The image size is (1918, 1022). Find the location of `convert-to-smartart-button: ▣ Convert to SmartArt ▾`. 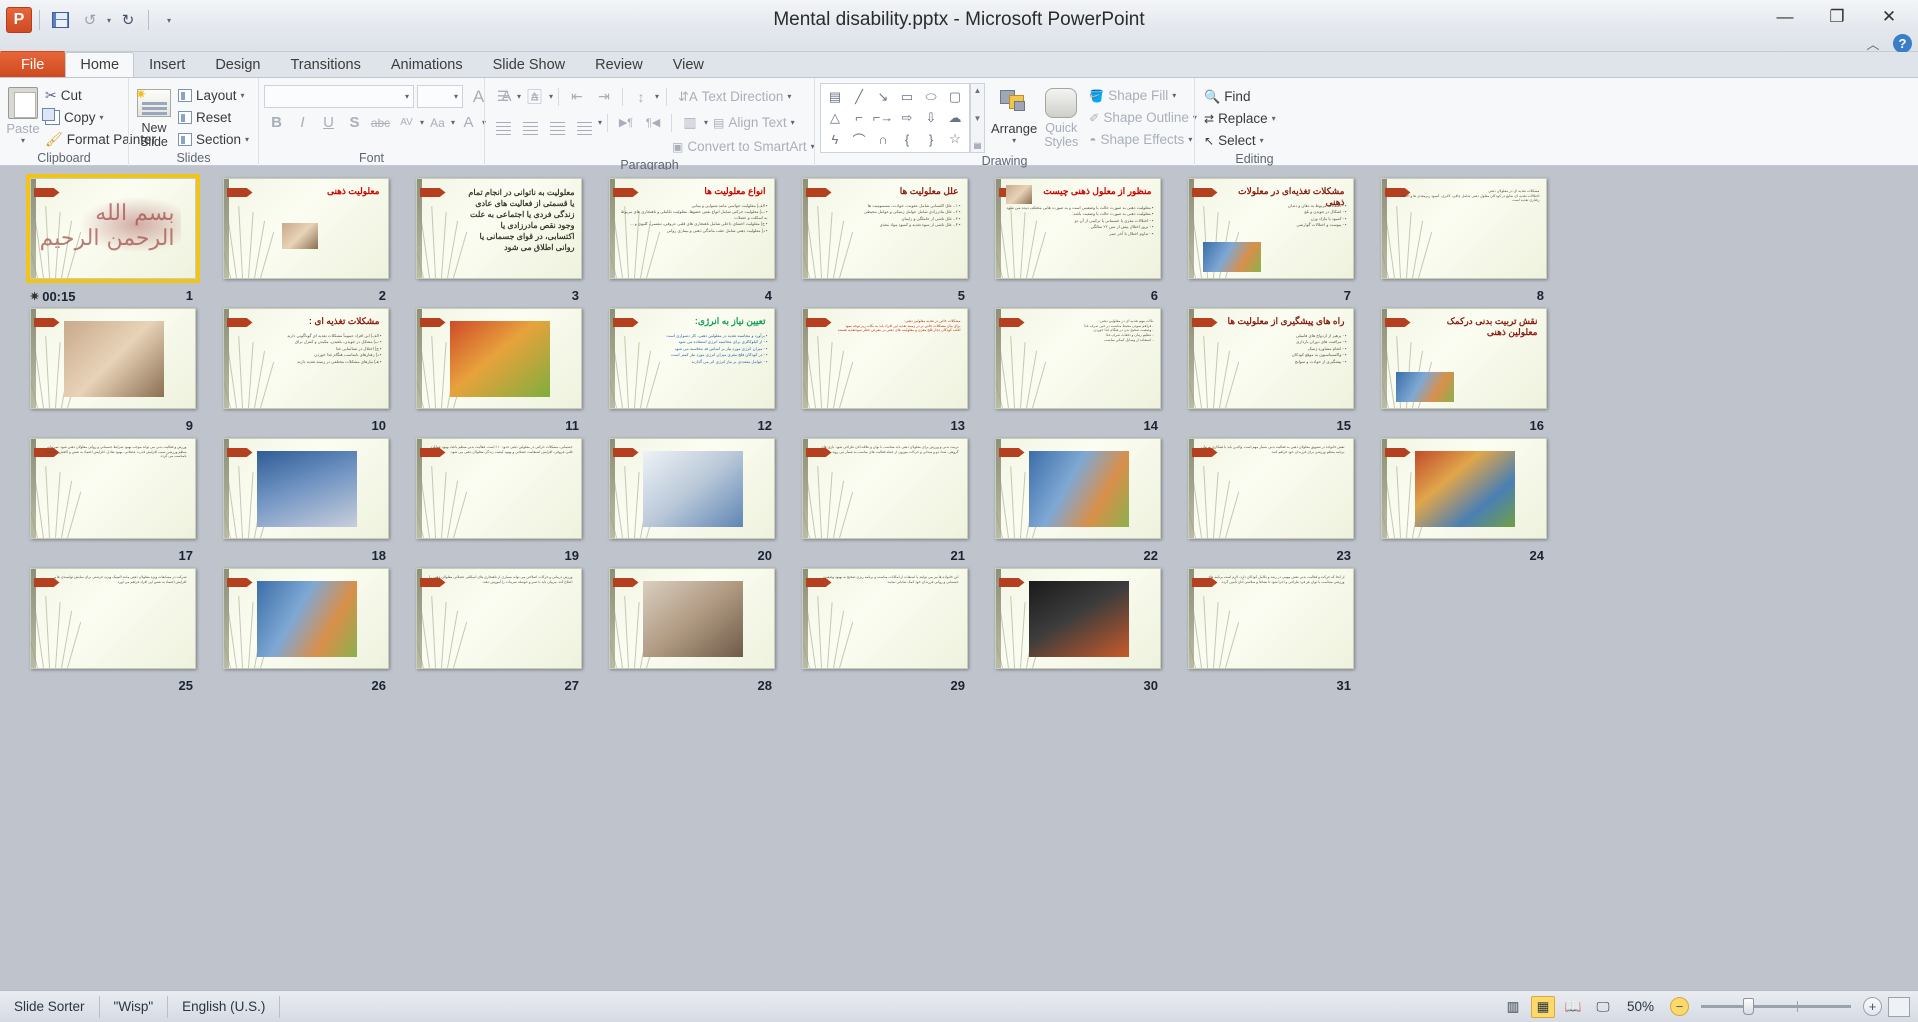

convert-to-smartart-button: ▣ Convert to SmartArt ▾ is located at coordinates (743, 146).